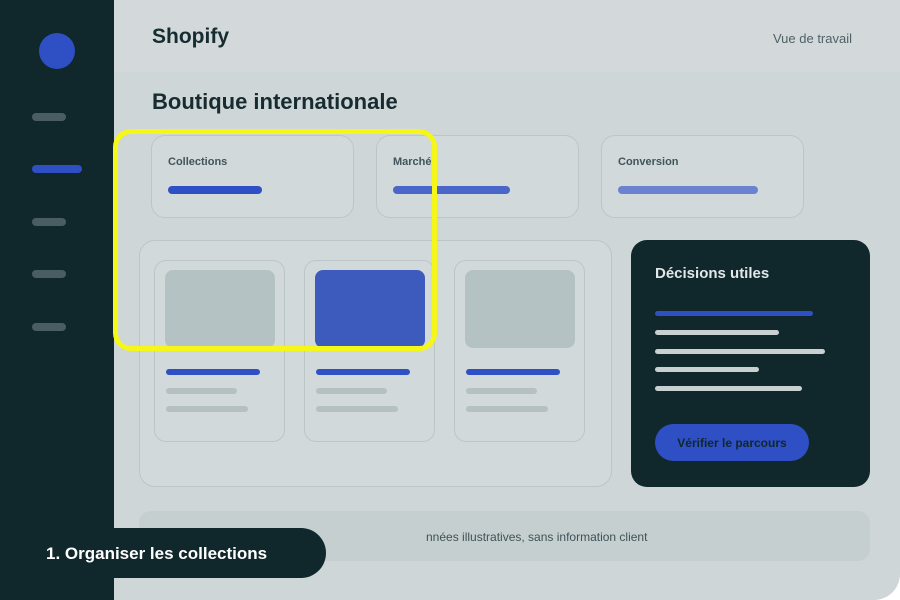 This screenshot has height=600, width=900. I want to click on stat-card-conversion: Conversion, so click(702, 176).